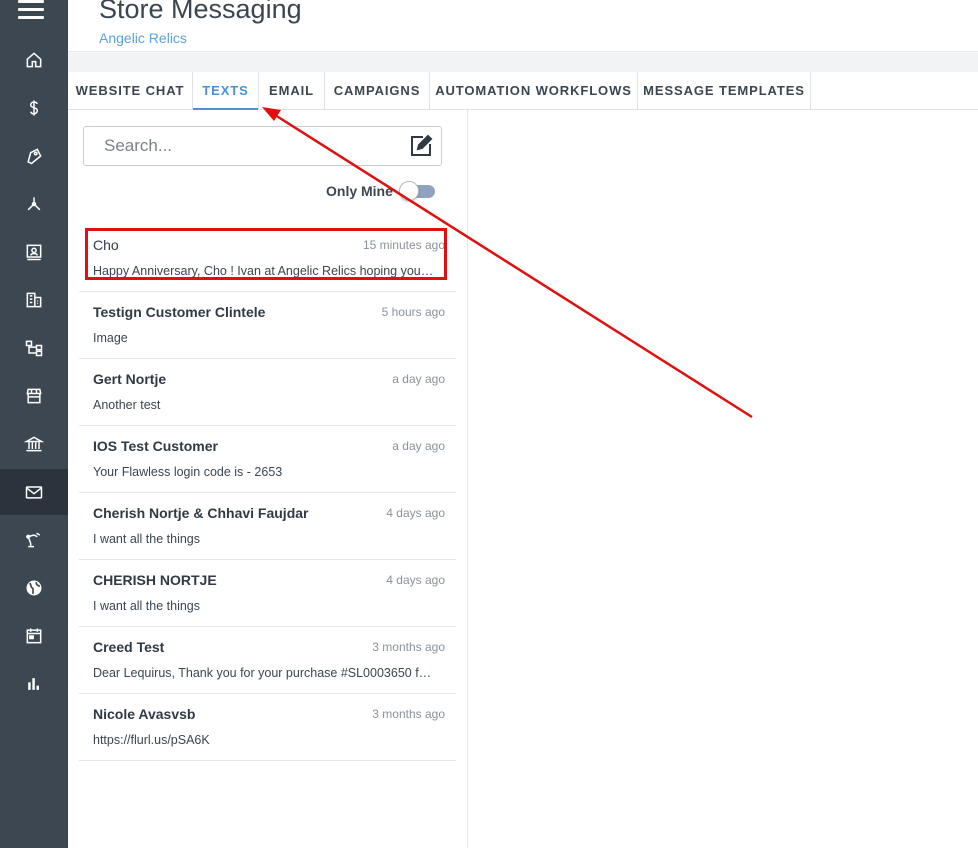 This screenshot has height=848, width=978. I want to click on conversation-name: CHERISH NORTJE, so click(155, 580).